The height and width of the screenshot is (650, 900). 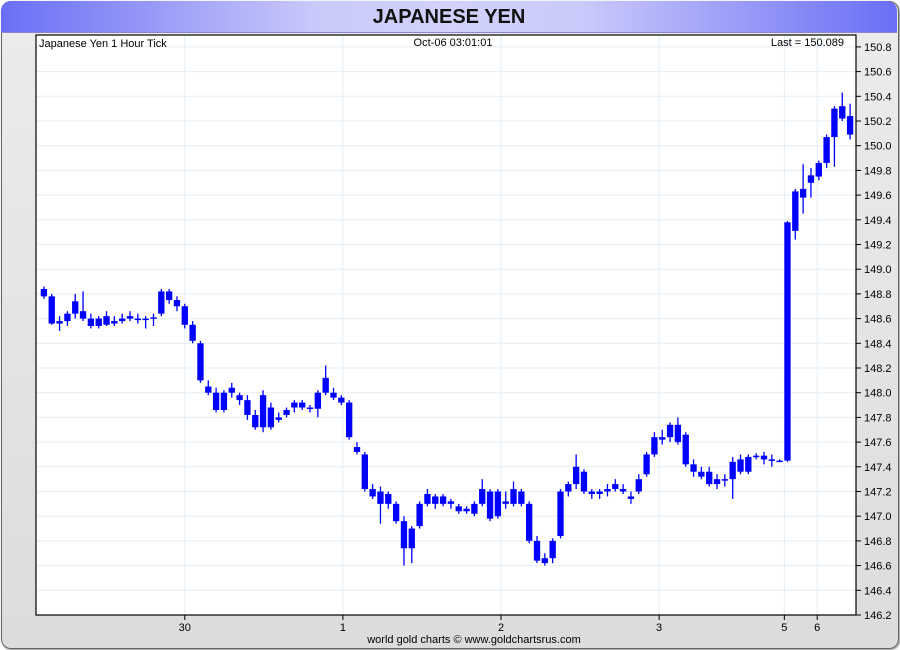 What do you see at coordinates (878, 73) in the screenshot?
I see `y-tick-label: 150.6` at bounding box center [878, 73].